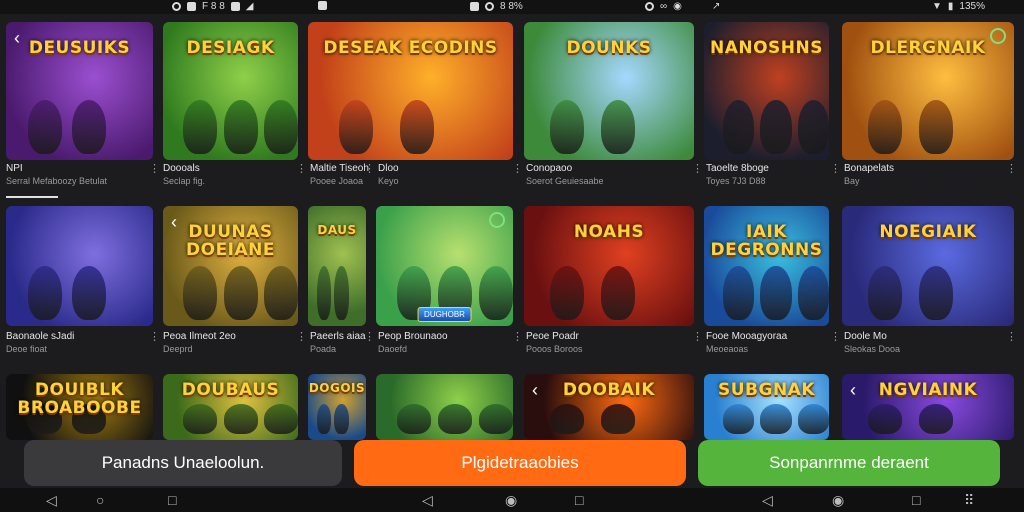  I want to click on image-icon, so click(235, 6).